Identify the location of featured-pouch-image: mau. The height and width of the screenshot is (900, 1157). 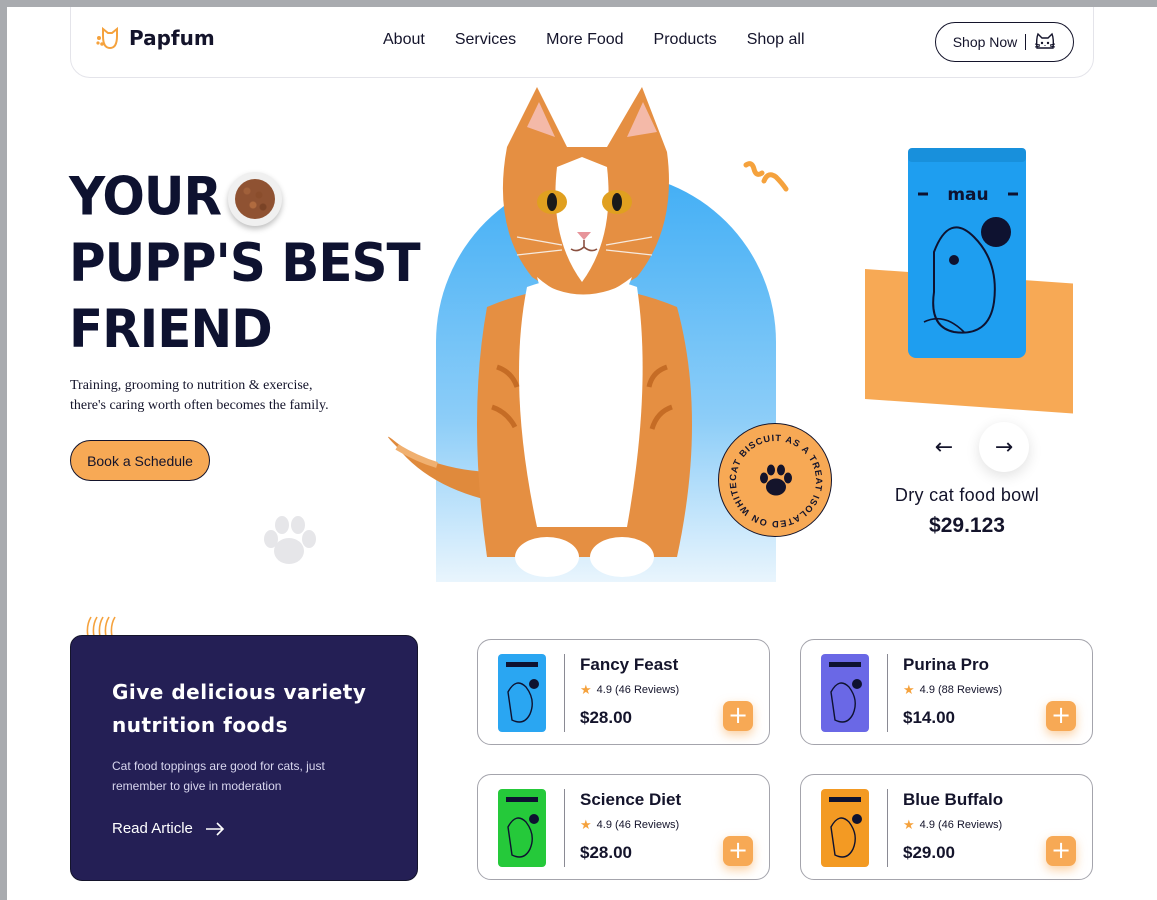
(967, 253).